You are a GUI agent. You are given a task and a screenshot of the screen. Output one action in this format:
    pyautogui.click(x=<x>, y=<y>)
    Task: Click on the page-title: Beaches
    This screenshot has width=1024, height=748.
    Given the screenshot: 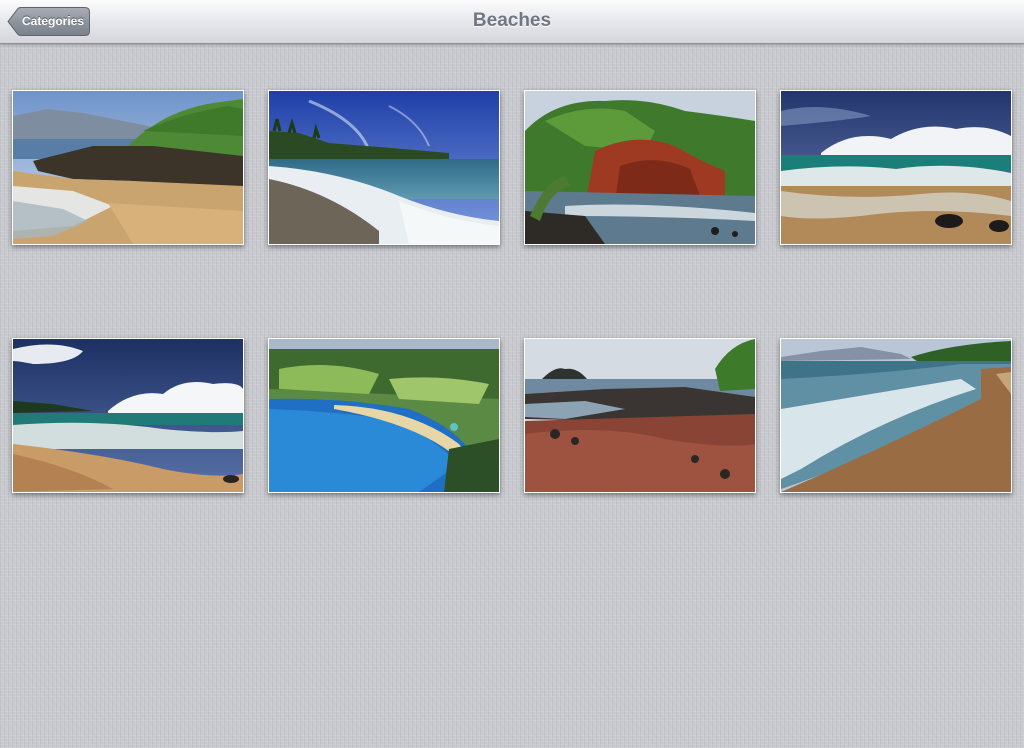 What is the action you would take?
    pyautogui.click(x=512, y=20)
    